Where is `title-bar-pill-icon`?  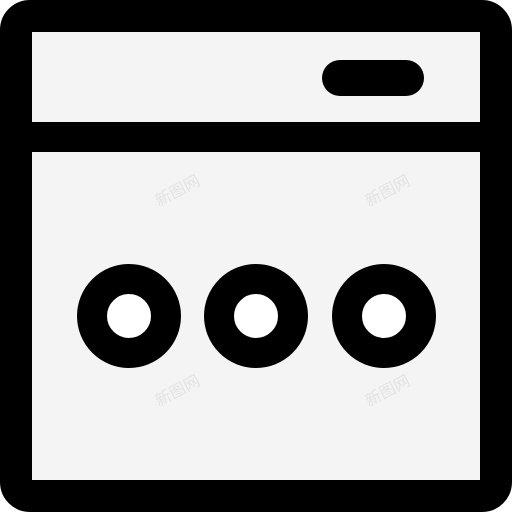
title-bar-pill-icon is located at coordinates (373, 78).